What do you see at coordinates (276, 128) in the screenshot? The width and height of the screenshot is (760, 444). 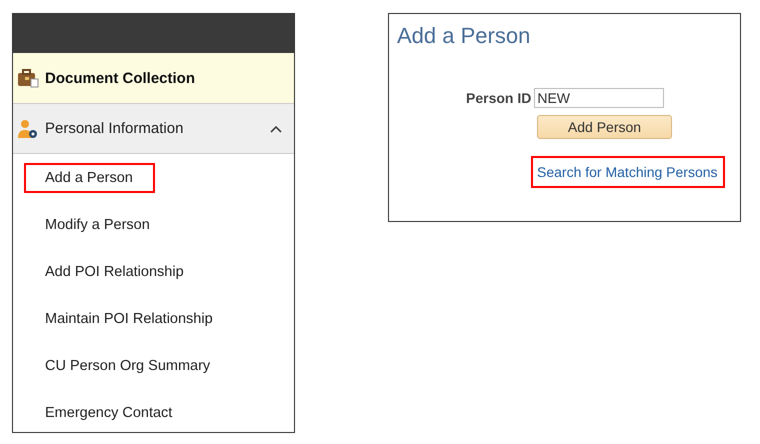 I see `chevron-icon` at bounding box center [276, 128].